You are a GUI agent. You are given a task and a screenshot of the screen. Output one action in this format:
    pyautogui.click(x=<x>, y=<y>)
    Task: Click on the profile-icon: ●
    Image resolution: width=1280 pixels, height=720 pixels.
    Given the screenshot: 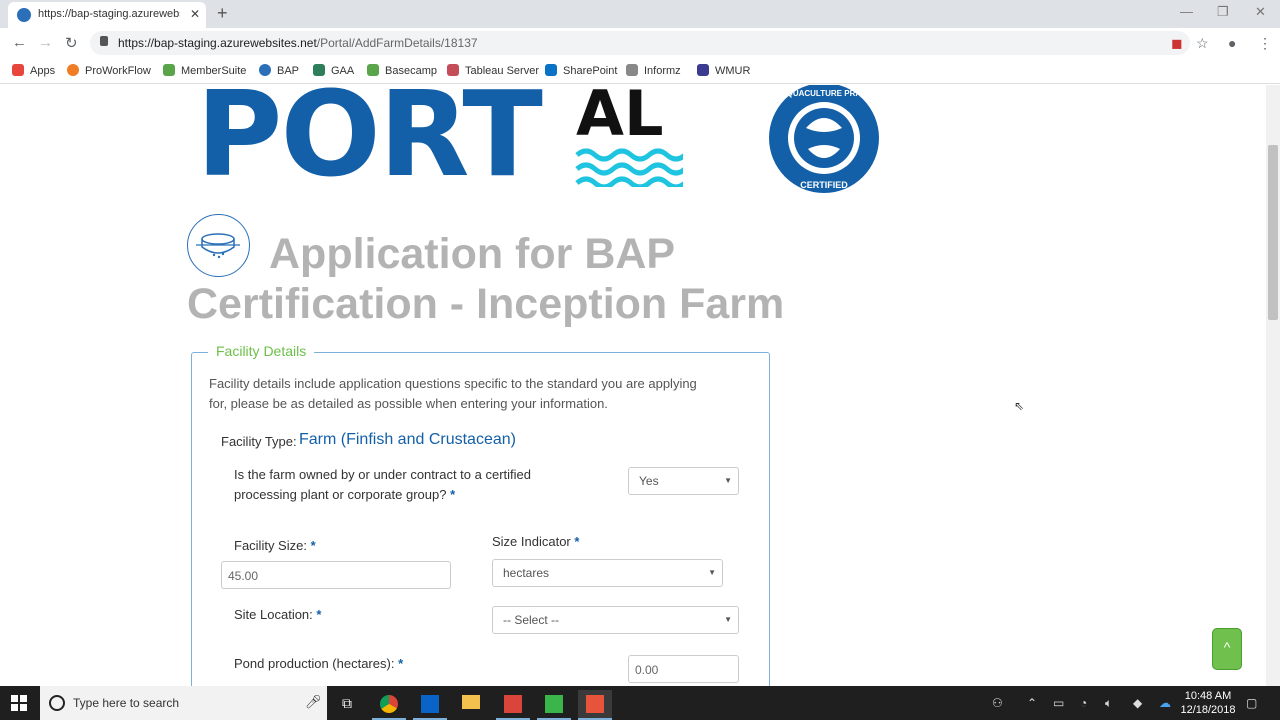 What is the action you would take?
    pyautogui.click(x=1232, y=43)
    